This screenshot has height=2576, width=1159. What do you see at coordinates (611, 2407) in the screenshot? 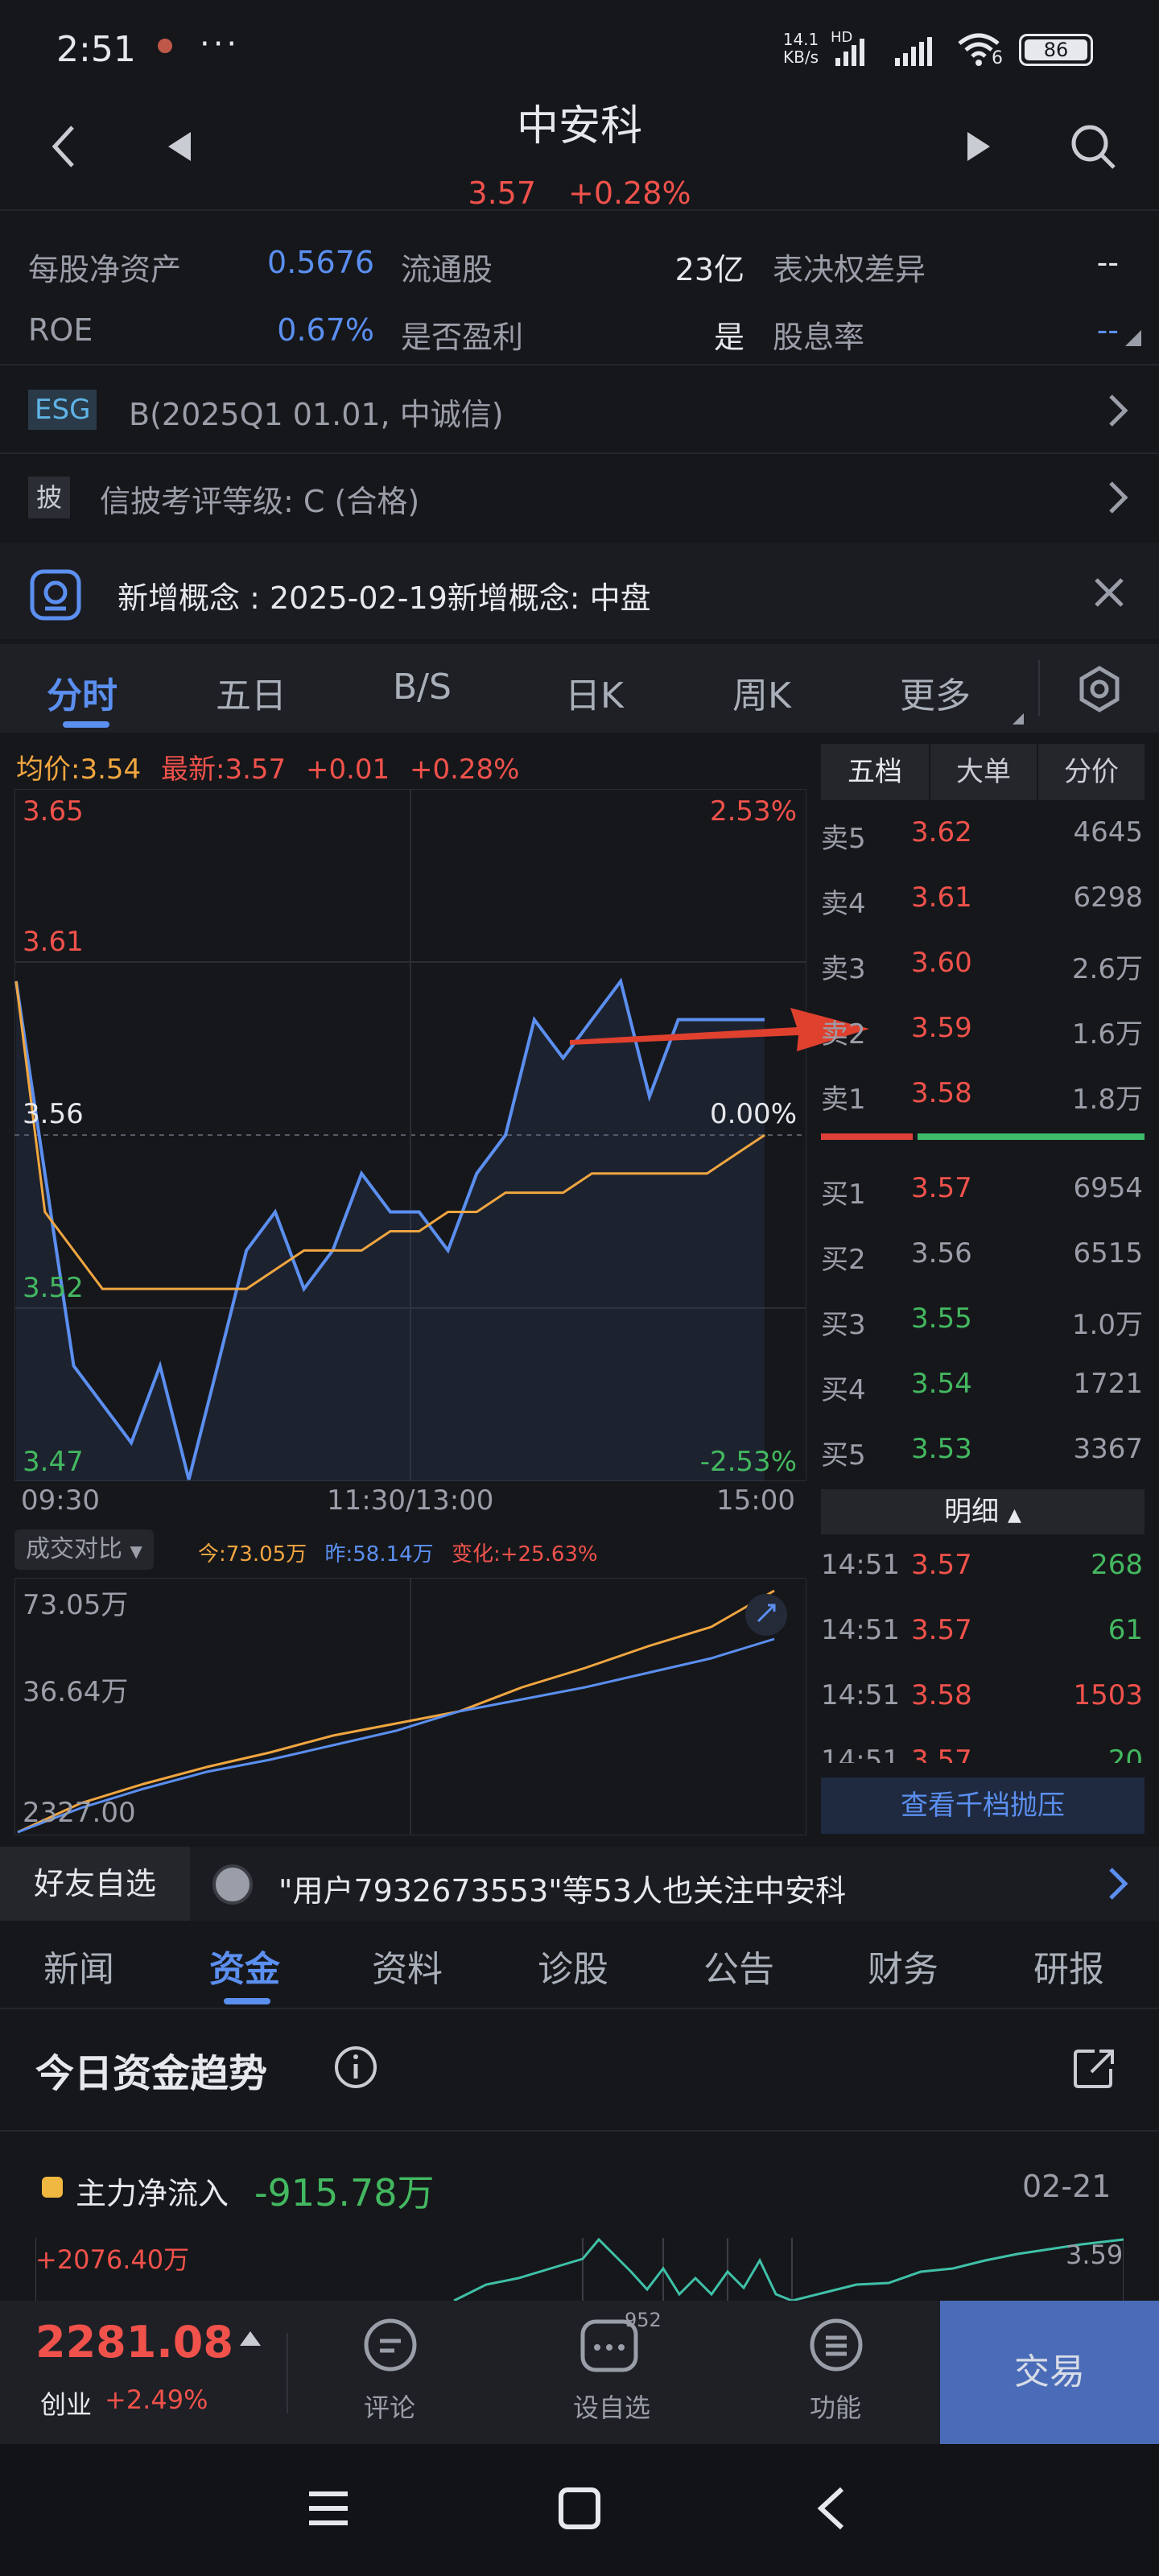
I see `watch-label: 设自选` at bounding box center [611, 2407].